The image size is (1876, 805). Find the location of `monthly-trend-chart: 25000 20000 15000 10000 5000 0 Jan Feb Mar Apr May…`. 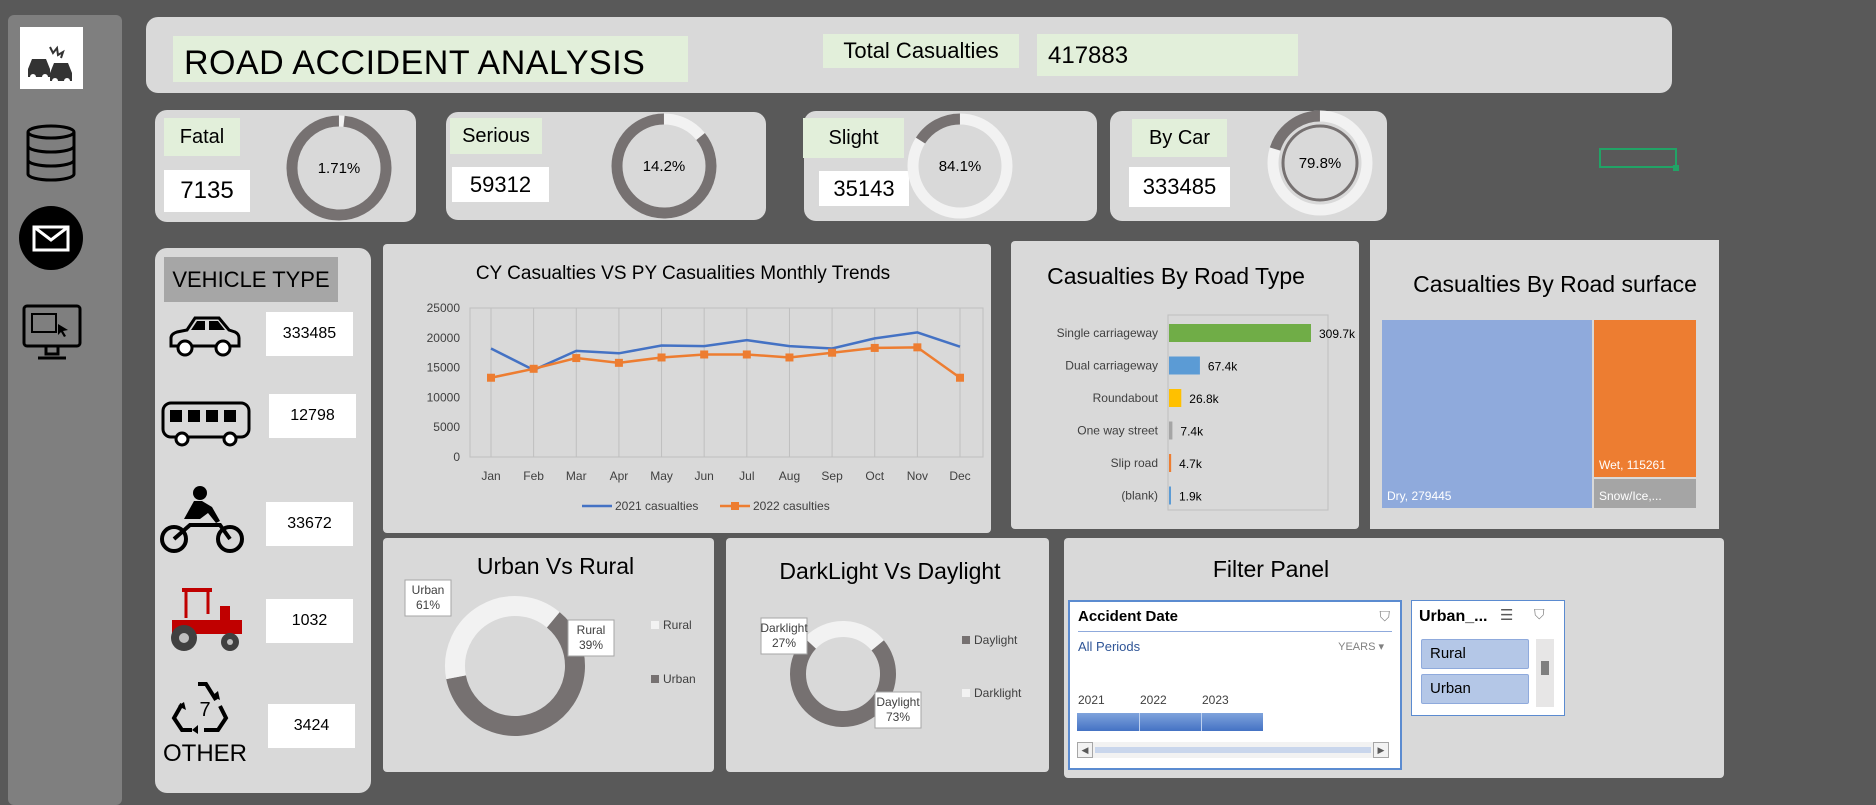

monthly-trend-chart: 25000 20000 15000 10000 5000 0 Jan Feb Mar Apr May… is located at coordinates (705, 407).